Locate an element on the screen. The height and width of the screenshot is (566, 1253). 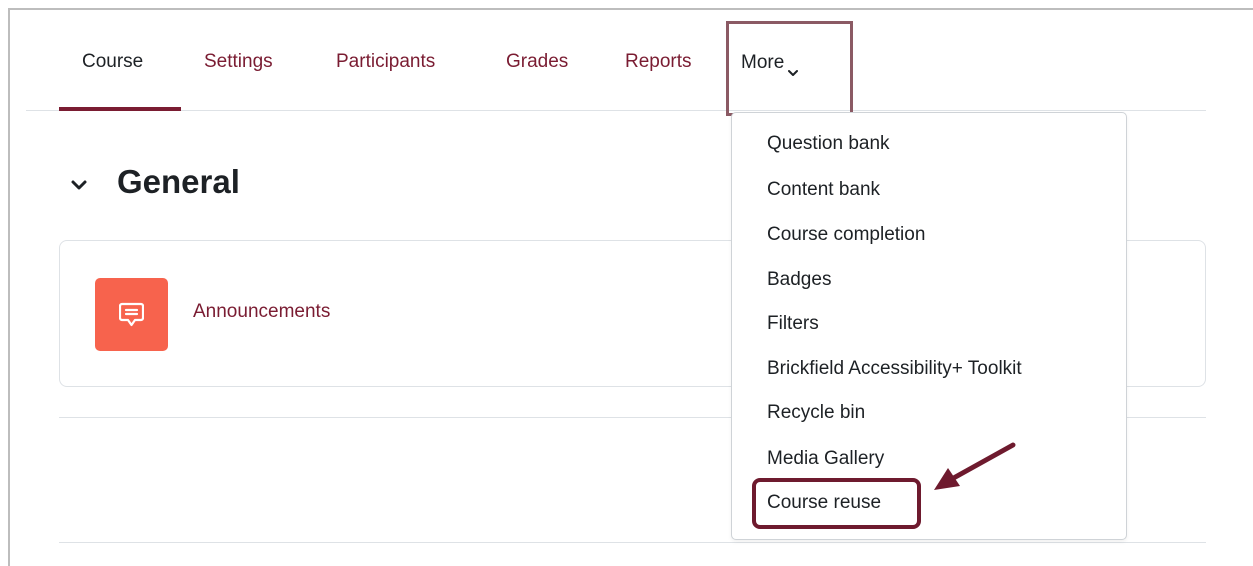
menu-item-content-bank: Content bank is located at coordinates (823, 190).